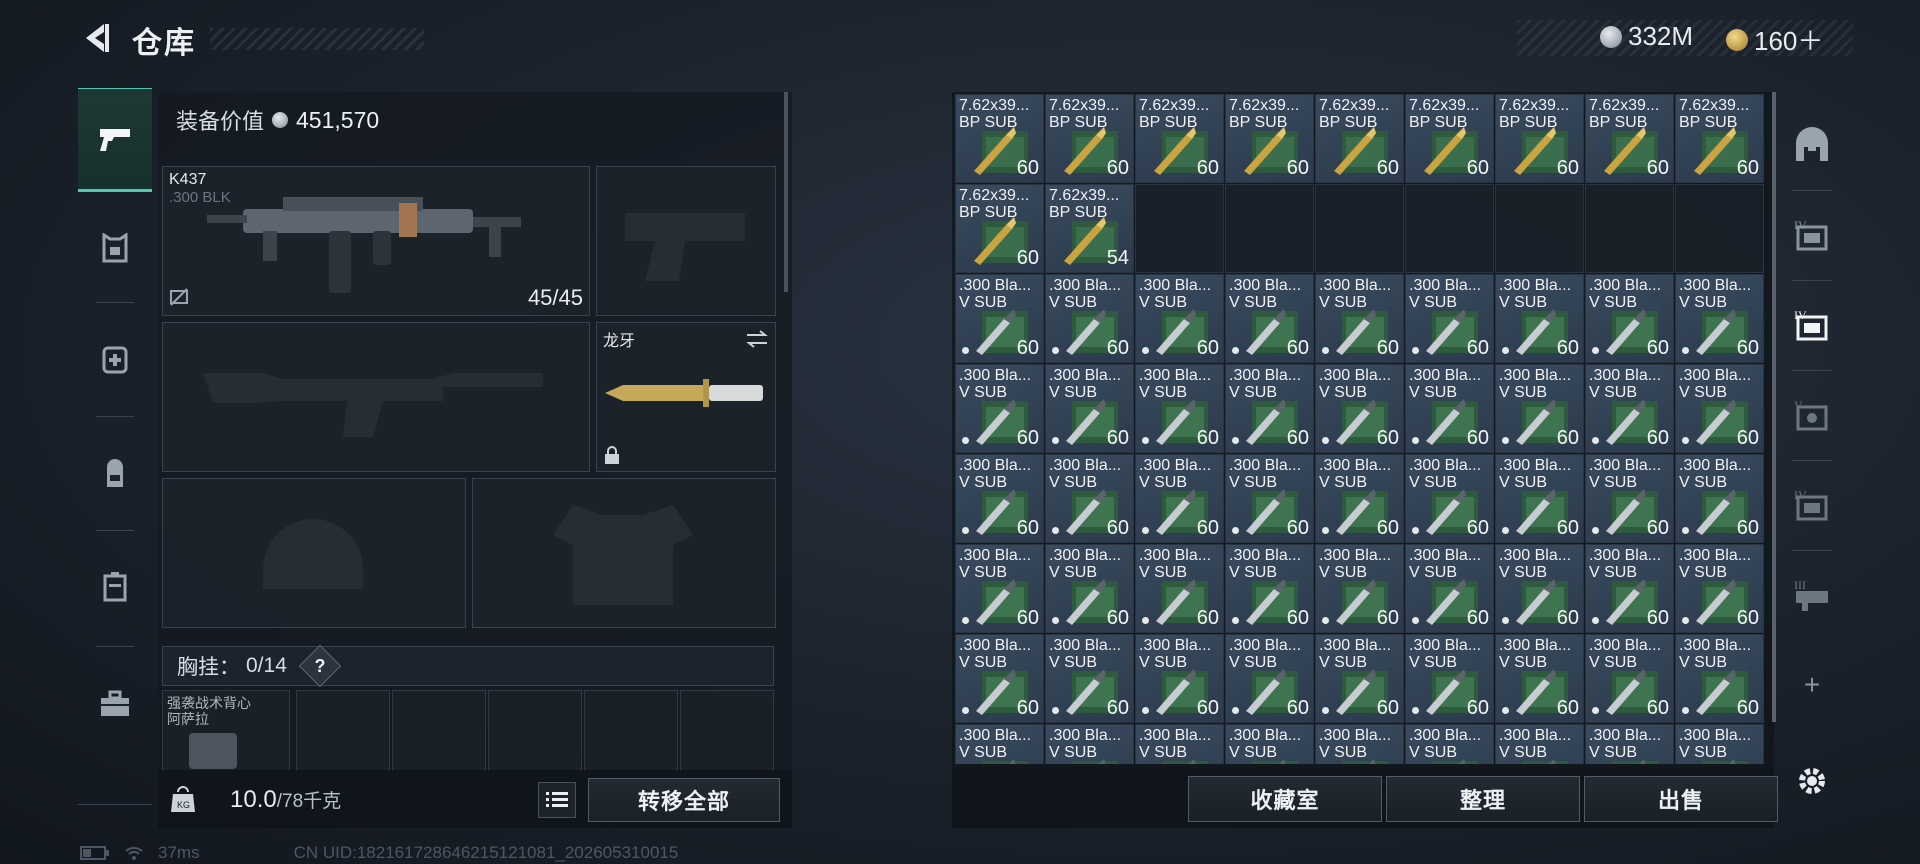  I want to click on storage-tab-1: IV, so click(1812, 235).